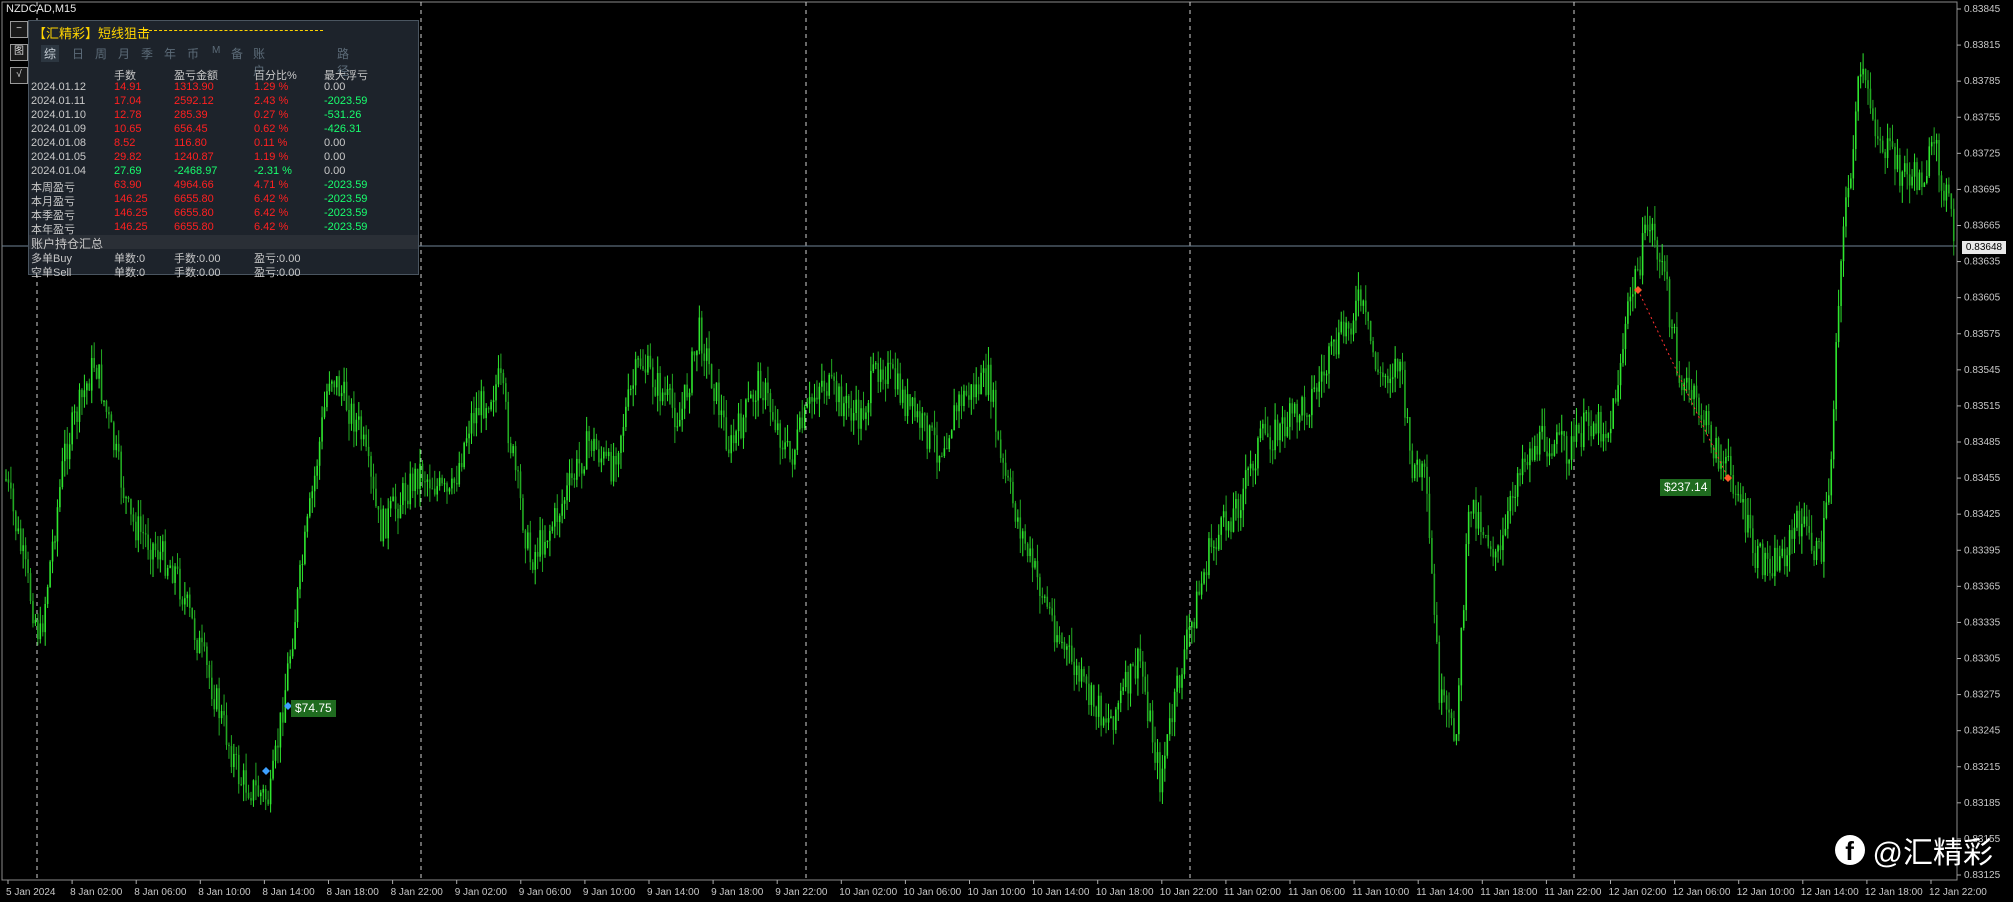  What do you see at coordinates (1253, 892) in the screenshot?
I see `time-tick-label: 11 Jan 02:00` at bounding box center [1253, 892].